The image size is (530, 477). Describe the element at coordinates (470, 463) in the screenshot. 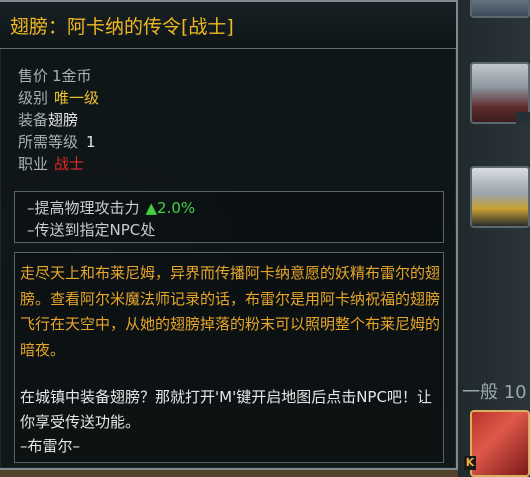

I see `hotkey-badge: K` at that location.